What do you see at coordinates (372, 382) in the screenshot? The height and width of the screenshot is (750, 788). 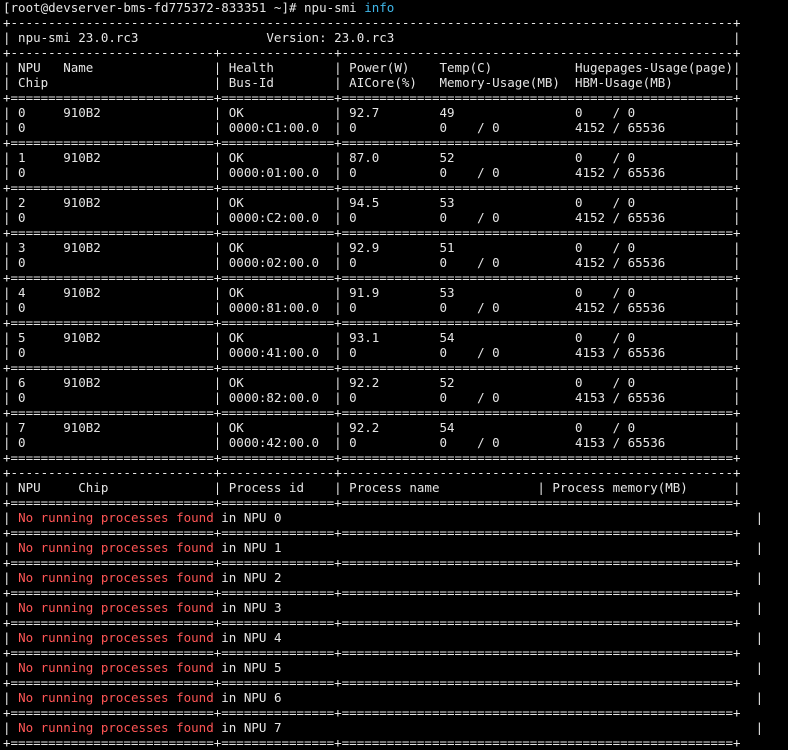 I see `table-row: | 6 910B2 | OK | 92.2 52 0 / 0 |` at bounding box center [372, 382].